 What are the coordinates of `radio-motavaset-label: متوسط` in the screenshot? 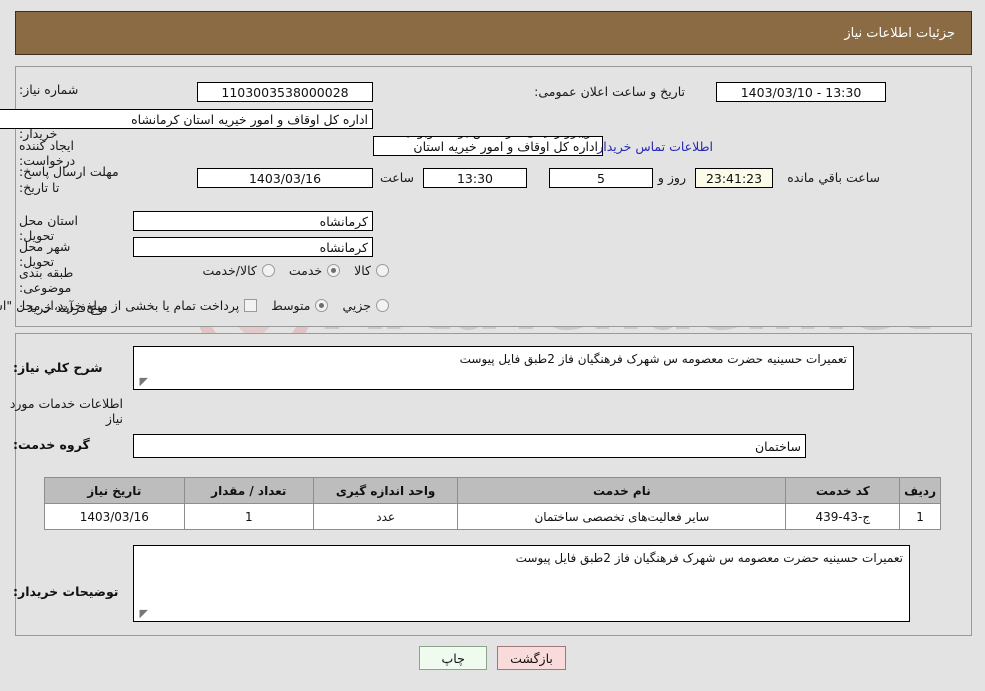 It's located at (291, 305).